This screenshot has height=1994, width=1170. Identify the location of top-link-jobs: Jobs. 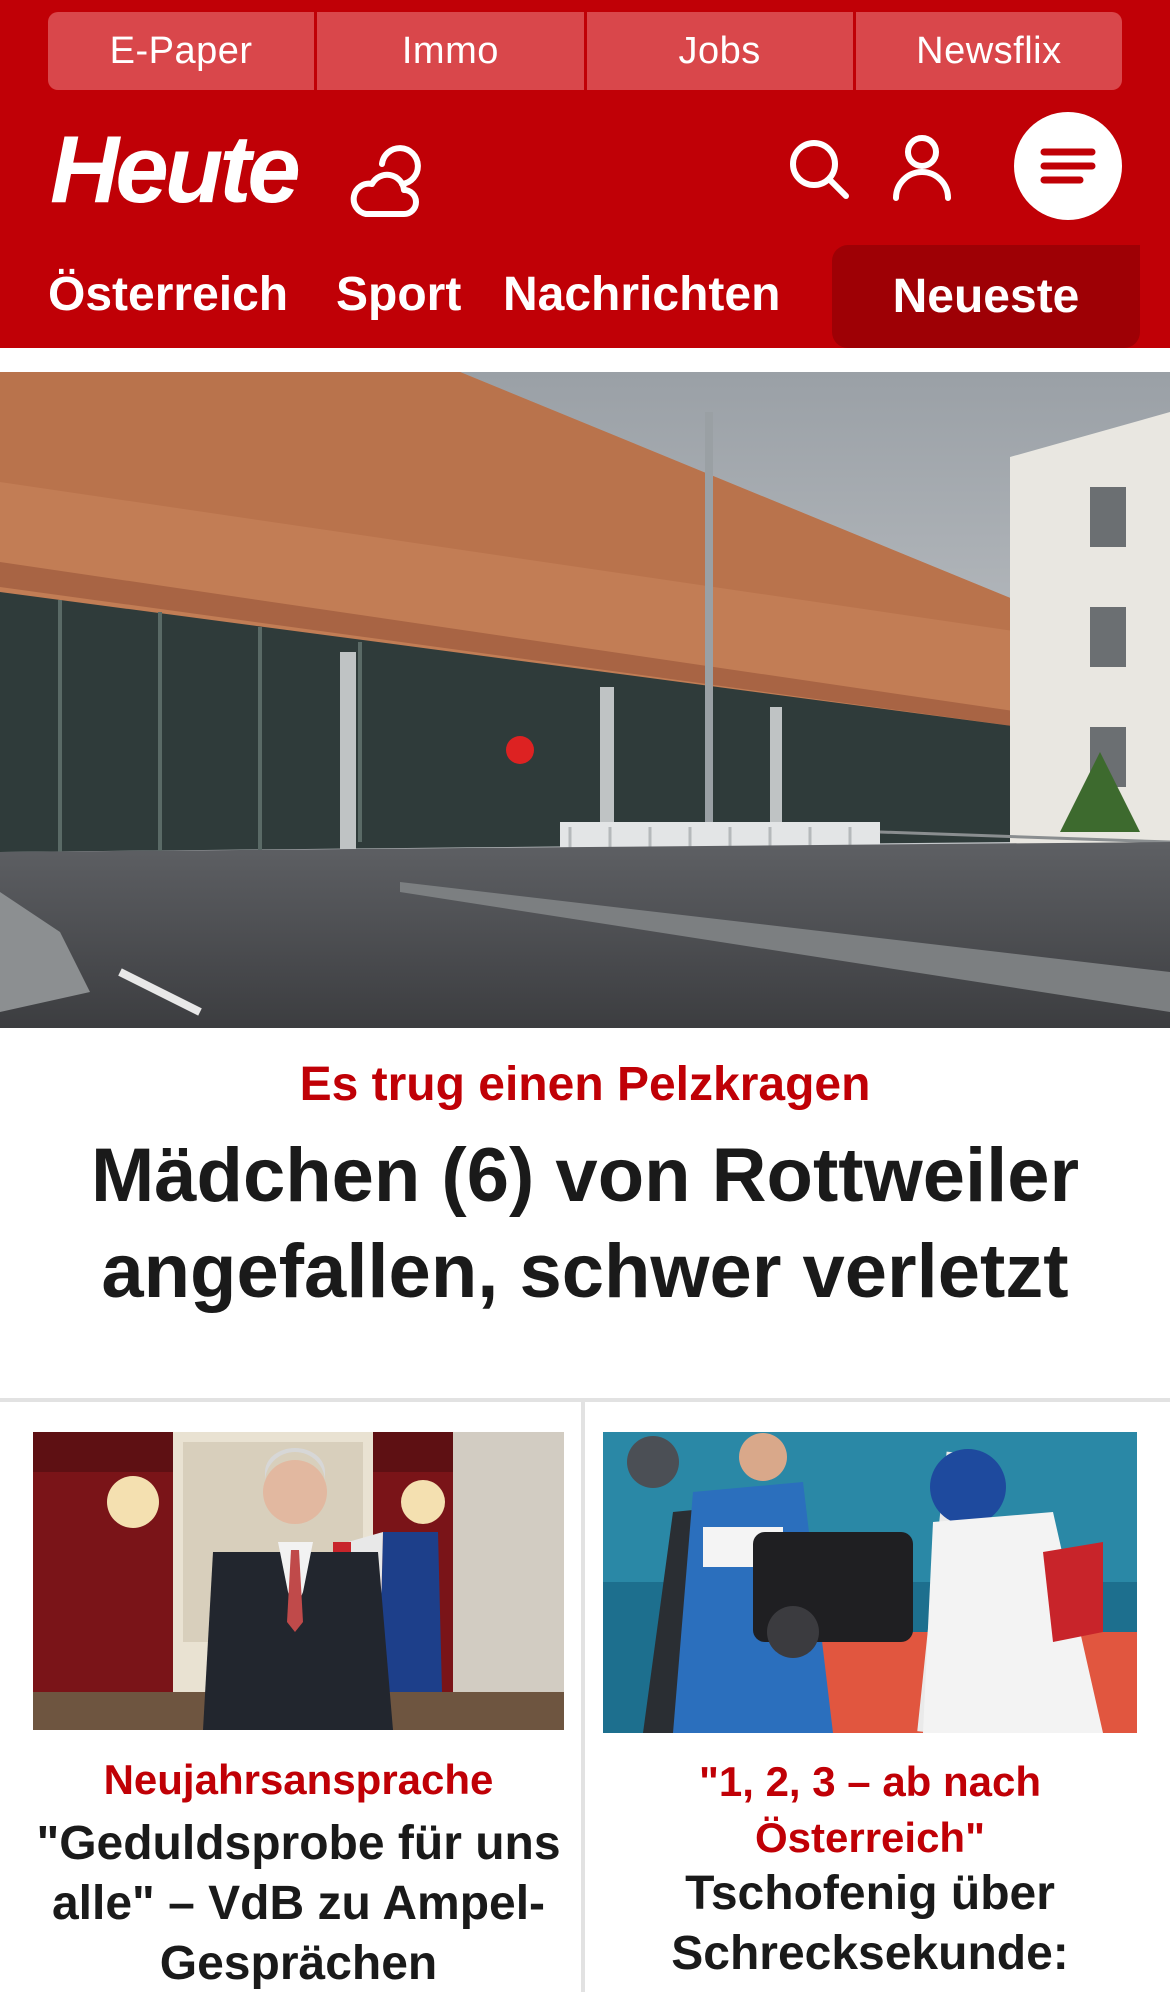
(719, 51).